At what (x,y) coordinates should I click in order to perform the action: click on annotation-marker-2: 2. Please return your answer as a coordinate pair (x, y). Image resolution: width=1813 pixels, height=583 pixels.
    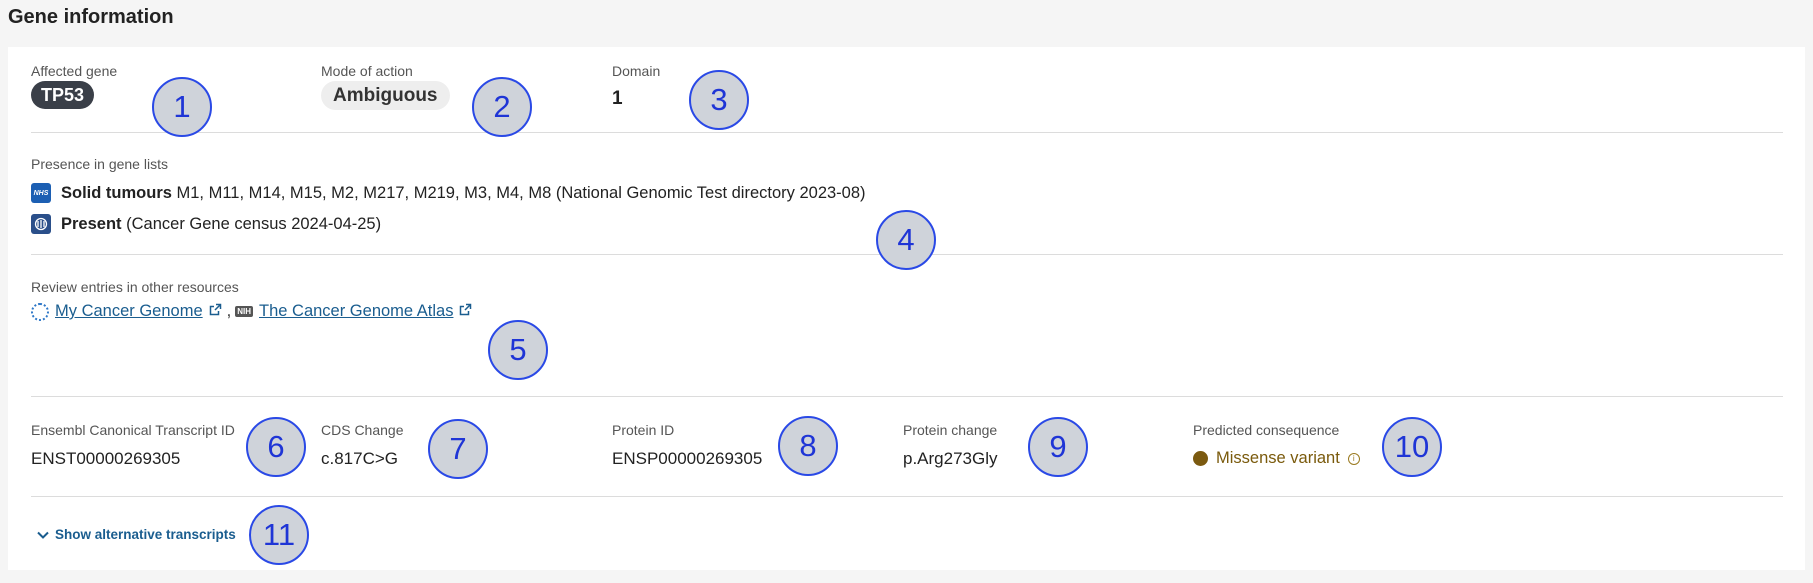
    Looking at the image, I should click on (502, 107).